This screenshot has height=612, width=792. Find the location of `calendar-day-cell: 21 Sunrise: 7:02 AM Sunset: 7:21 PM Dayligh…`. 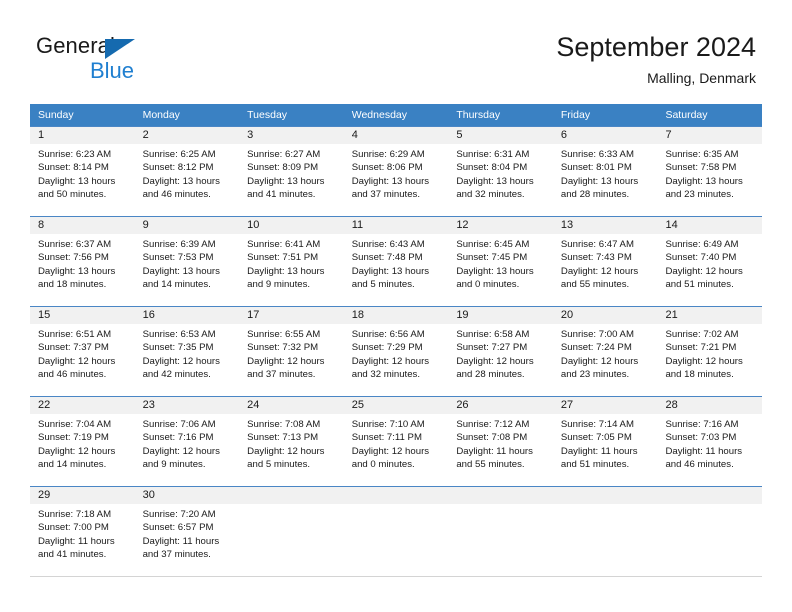

calendar-day-cell: 21 Sunrise: 7:02 AM Sunset: 7:21 PM Dayligh… is located at coordinates (710, 351).